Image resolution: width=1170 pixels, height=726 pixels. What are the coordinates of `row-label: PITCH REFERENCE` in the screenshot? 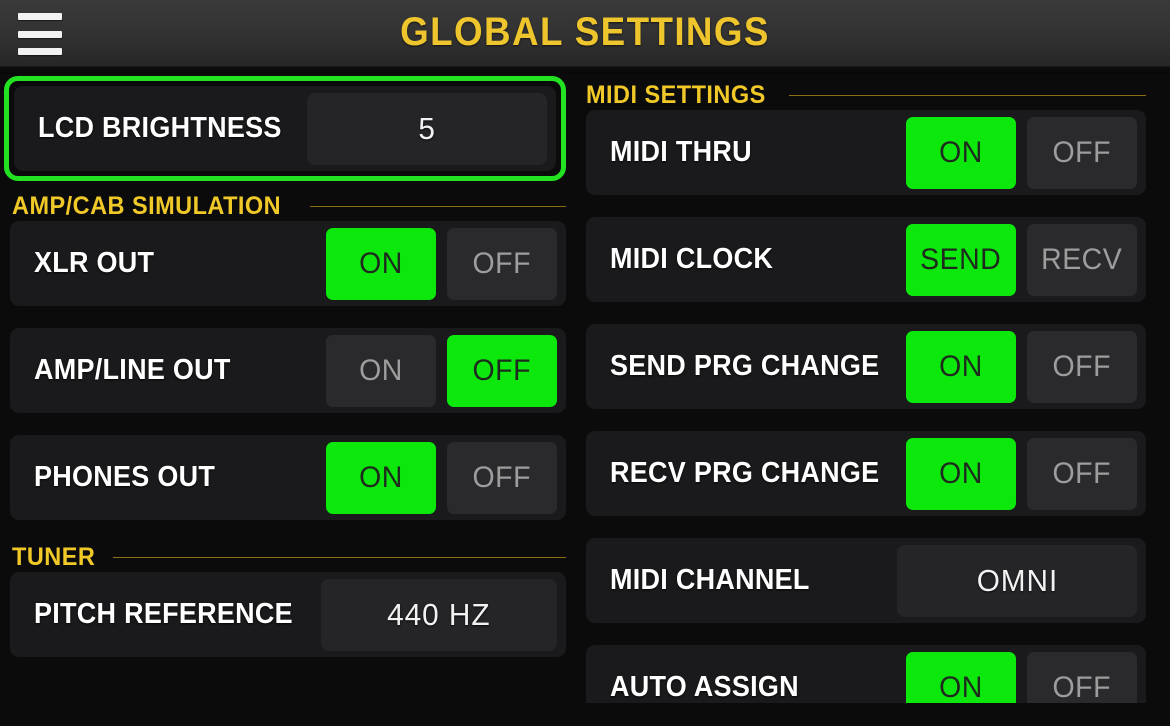 It's located at (163, 614).